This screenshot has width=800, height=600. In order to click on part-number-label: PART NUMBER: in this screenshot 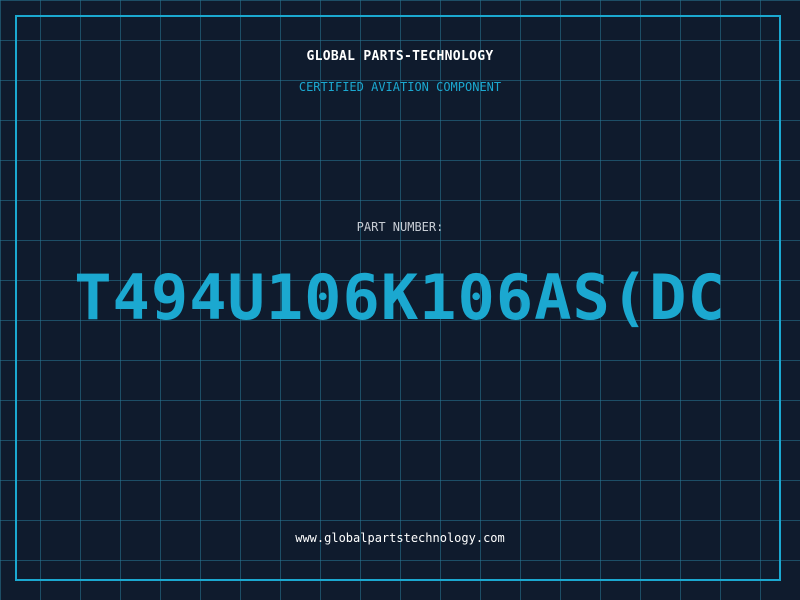, I will do `click(400, 227)`.